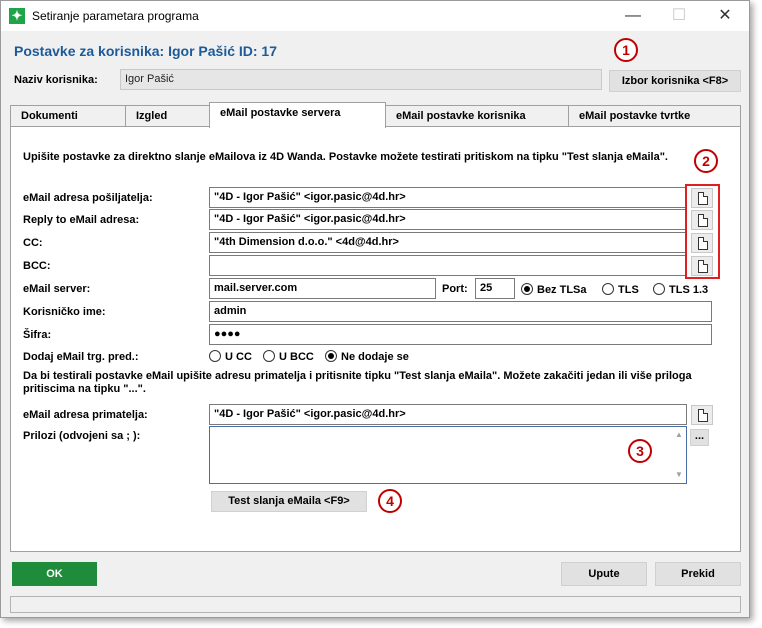  I want to click on username-label: Korisničko ime:, so click(64, 312).